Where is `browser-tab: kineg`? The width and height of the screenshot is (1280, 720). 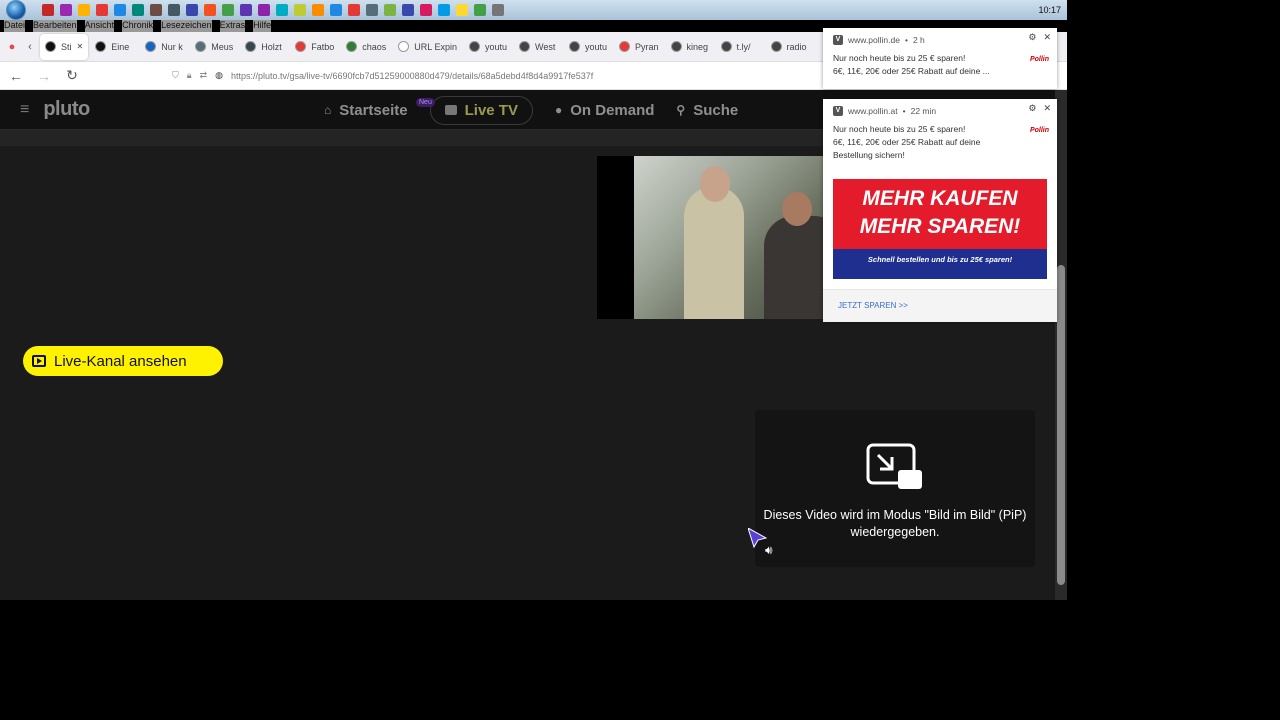
browser-tab: kineg is located at coordinates (690, 47).